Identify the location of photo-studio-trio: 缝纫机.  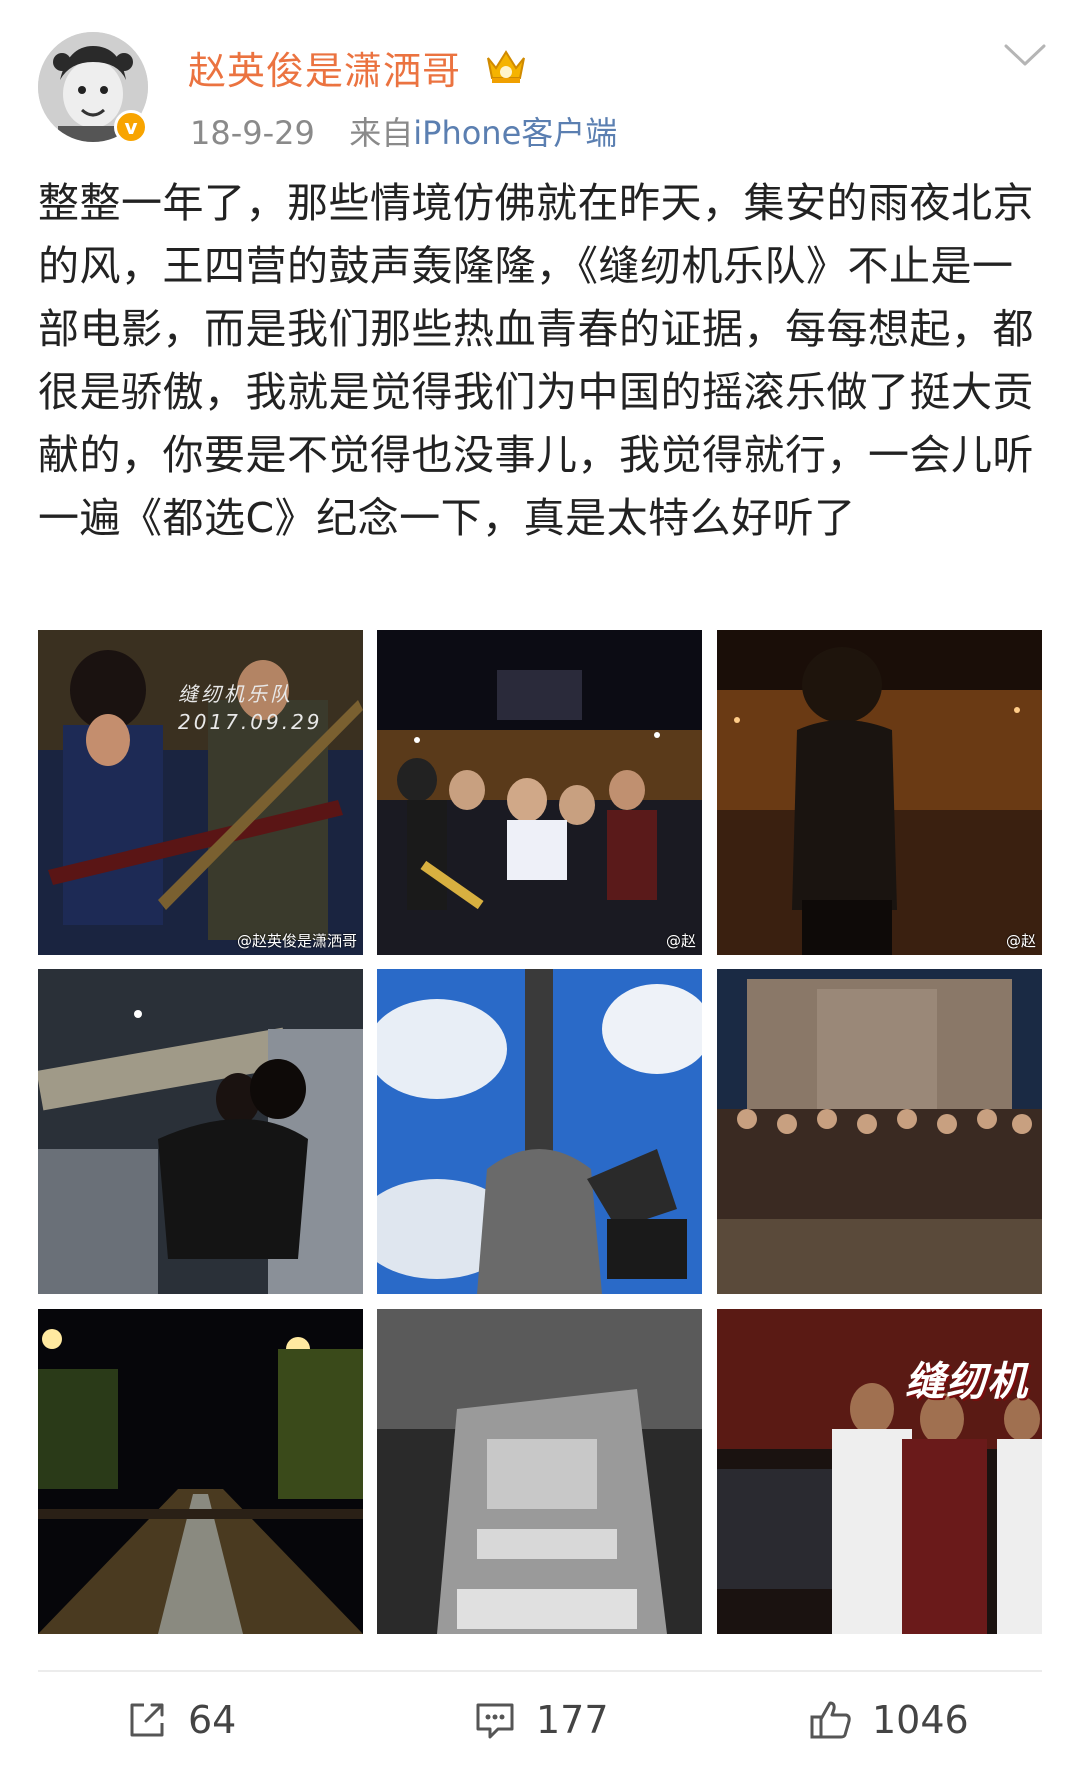
(879, 1471).